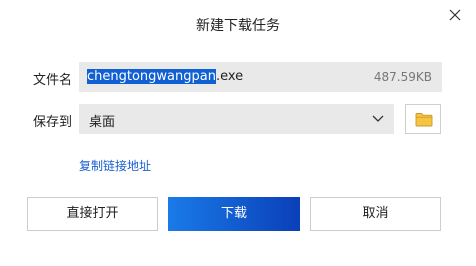 The image size is (476, 266). What do you see at coordinates (260, 77) in the screenshot?
I see `filename-field: chengtongwangpan.exe 487.59KB` at bounding box center [260, 77].